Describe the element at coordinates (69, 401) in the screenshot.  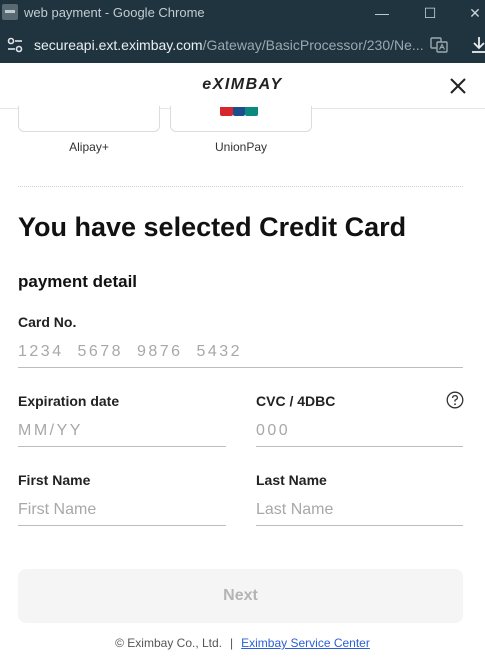
I see `expiration-date-label: Expiration date` at that location.